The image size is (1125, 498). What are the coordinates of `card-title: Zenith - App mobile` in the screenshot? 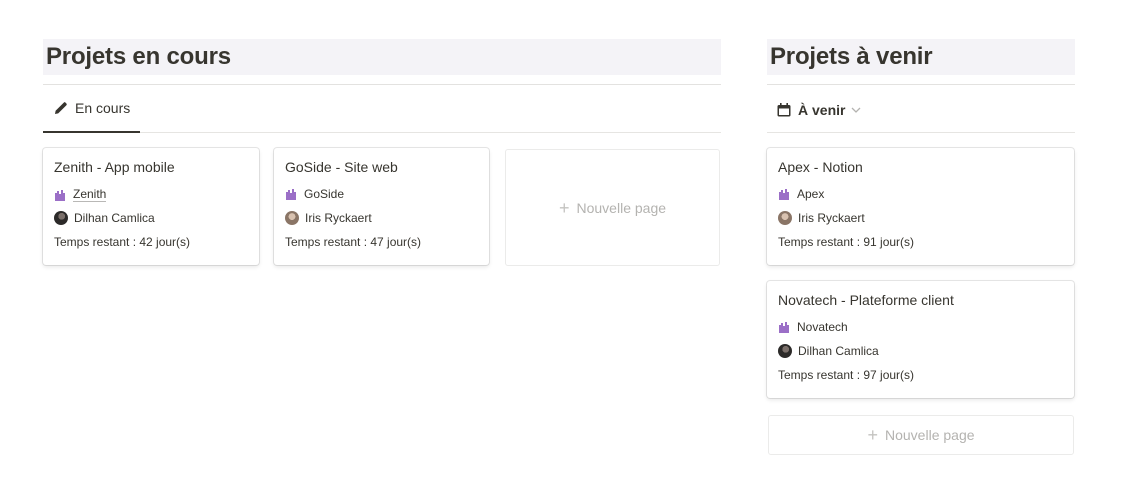 It's located at (114, 167).